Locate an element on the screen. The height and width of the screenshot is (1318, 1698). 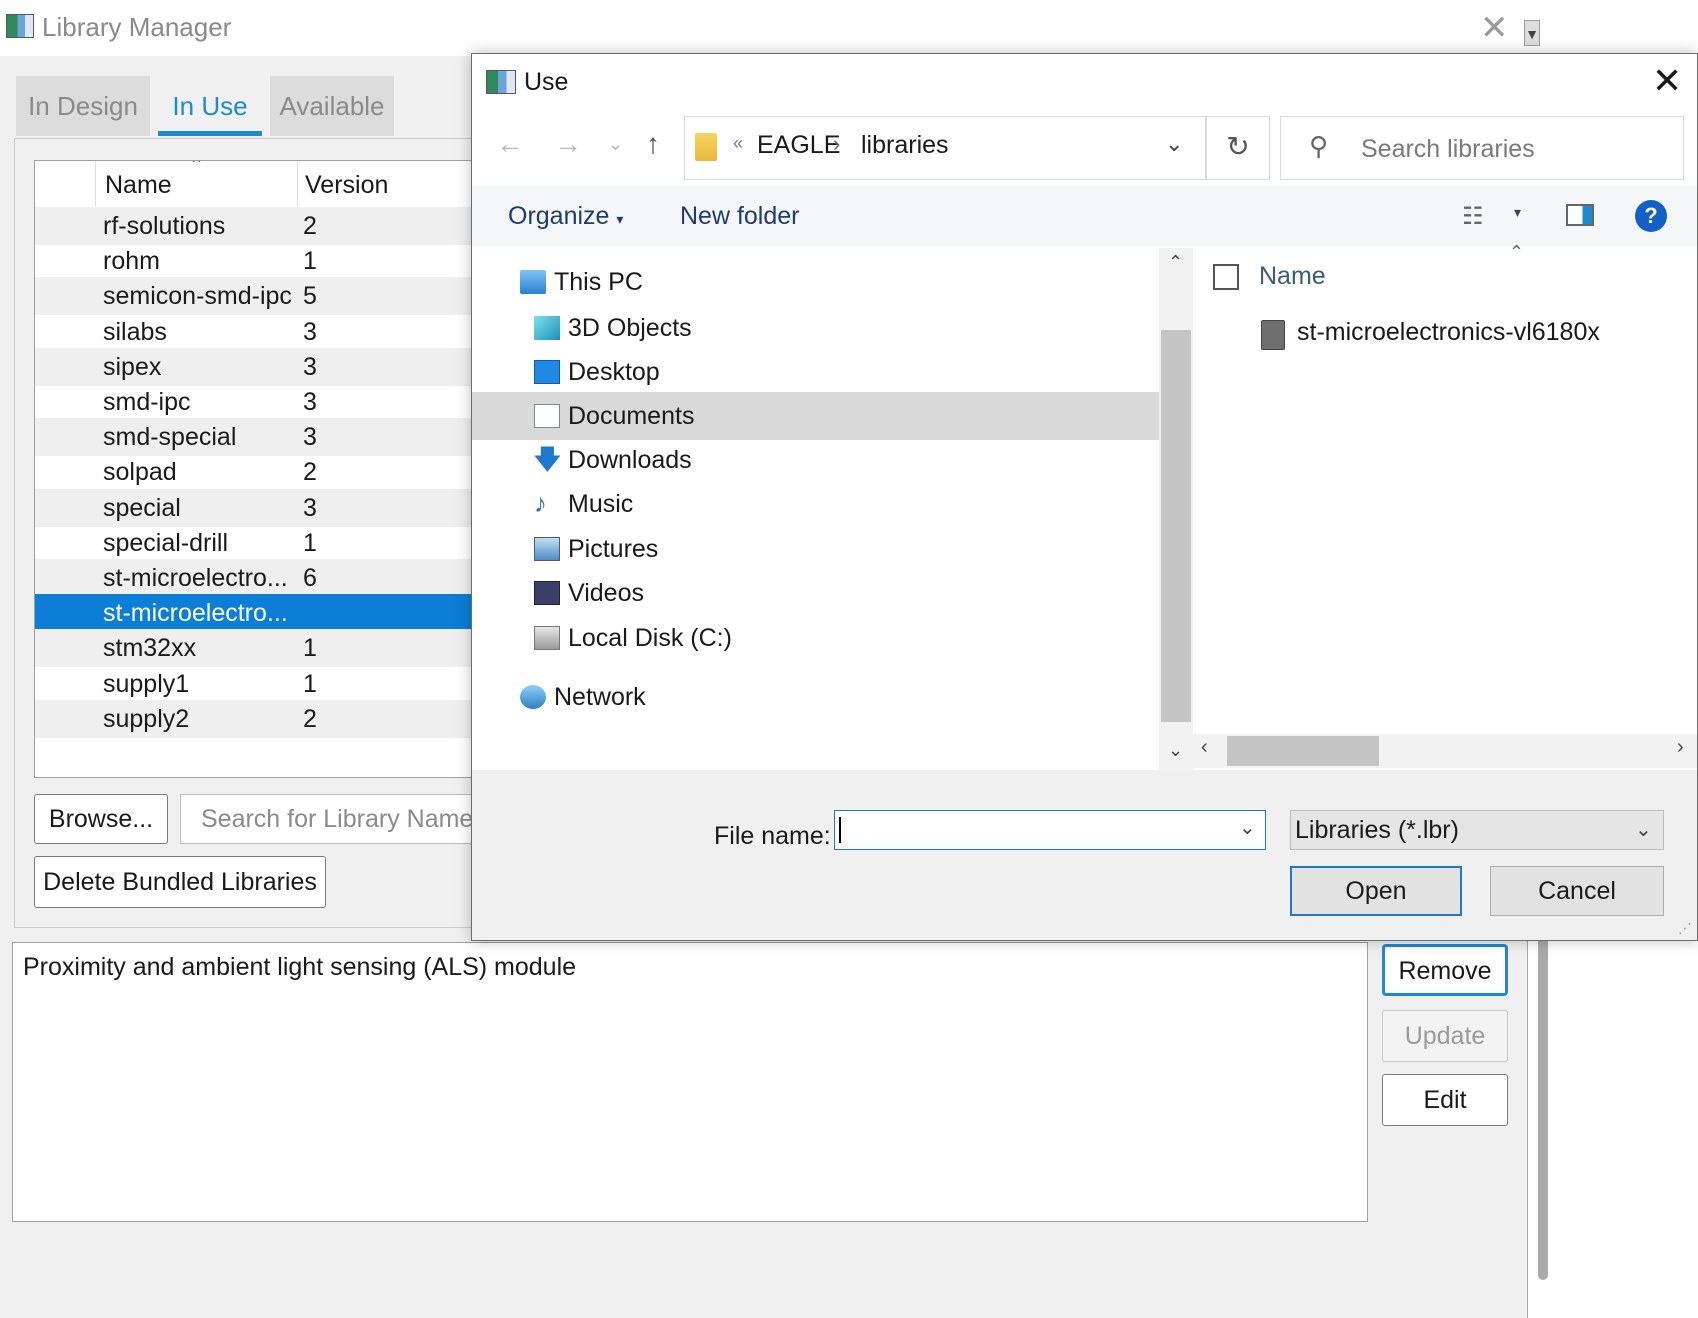
table-row: solpad 2 is located at coordinates (259, 472).